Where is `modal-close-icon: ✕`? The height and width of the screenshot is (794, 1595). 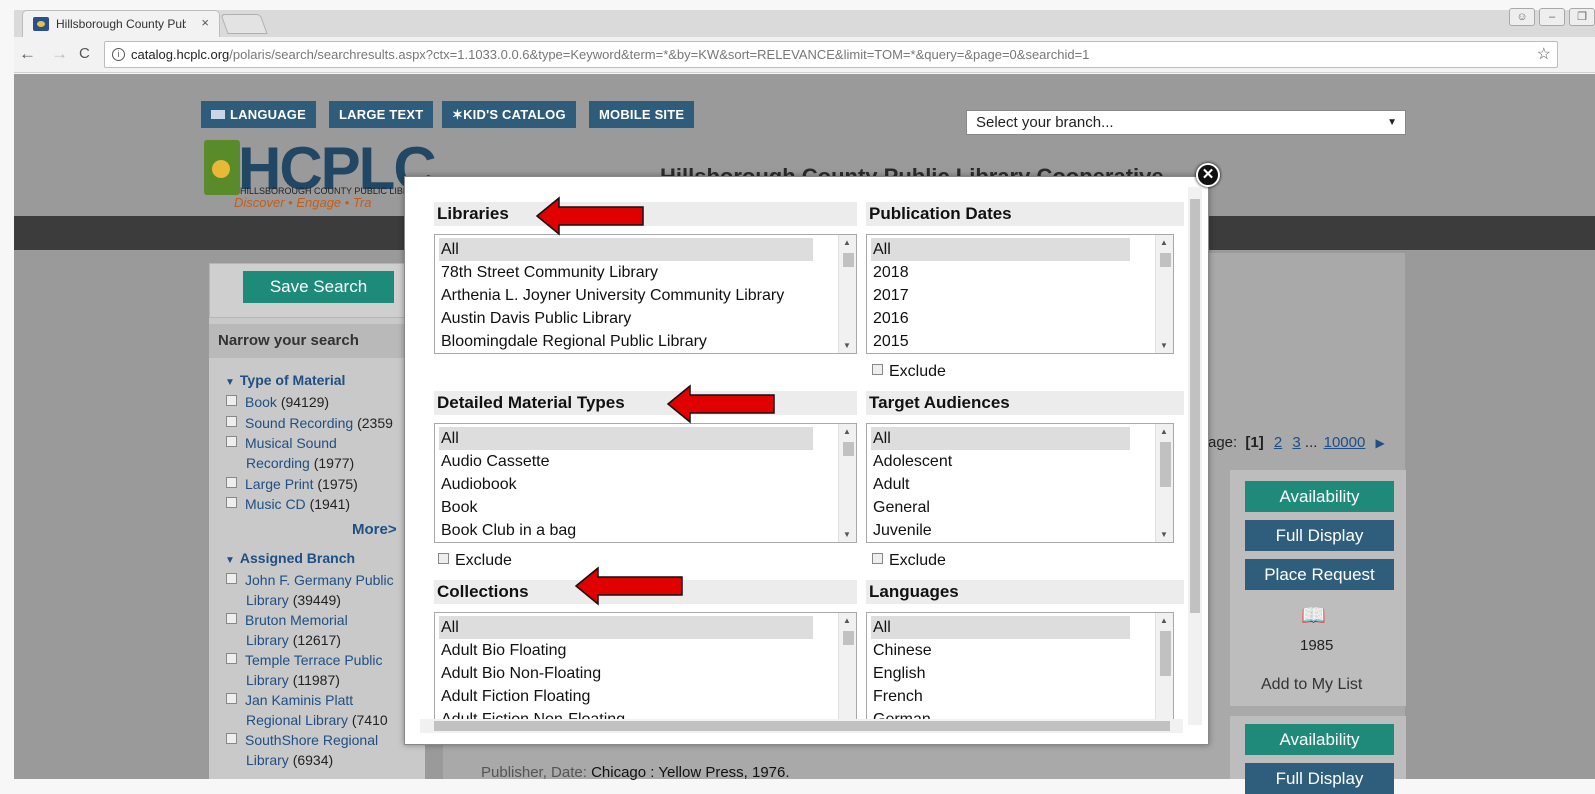
modal-close-icon: ✕ is located at coordinates (1208, 175).